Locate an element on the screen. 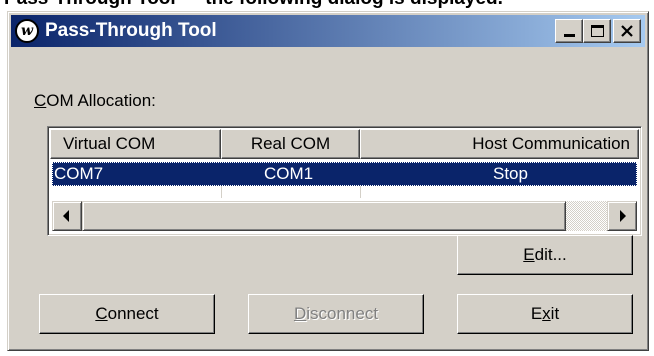  cell-virtual-com: COM7 is located at coordinates (79, 173).